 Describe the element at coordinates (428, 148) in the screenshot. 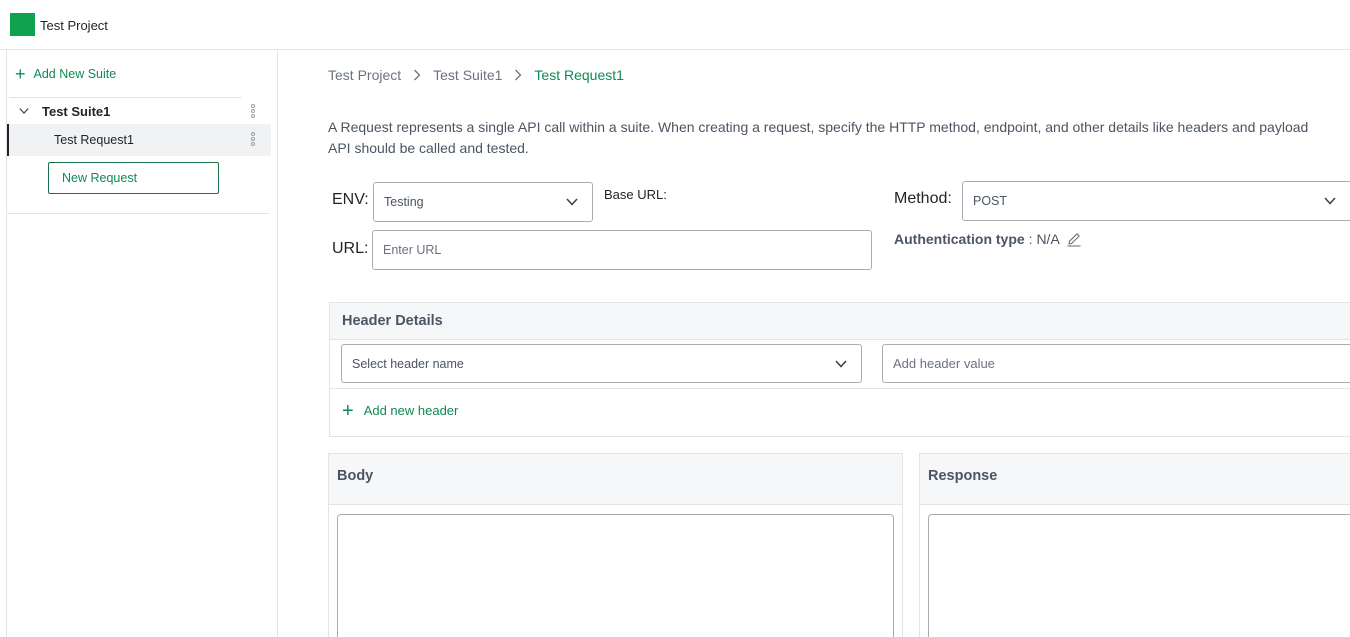

I see `description-line-2: API should be called and tested.` at that location.